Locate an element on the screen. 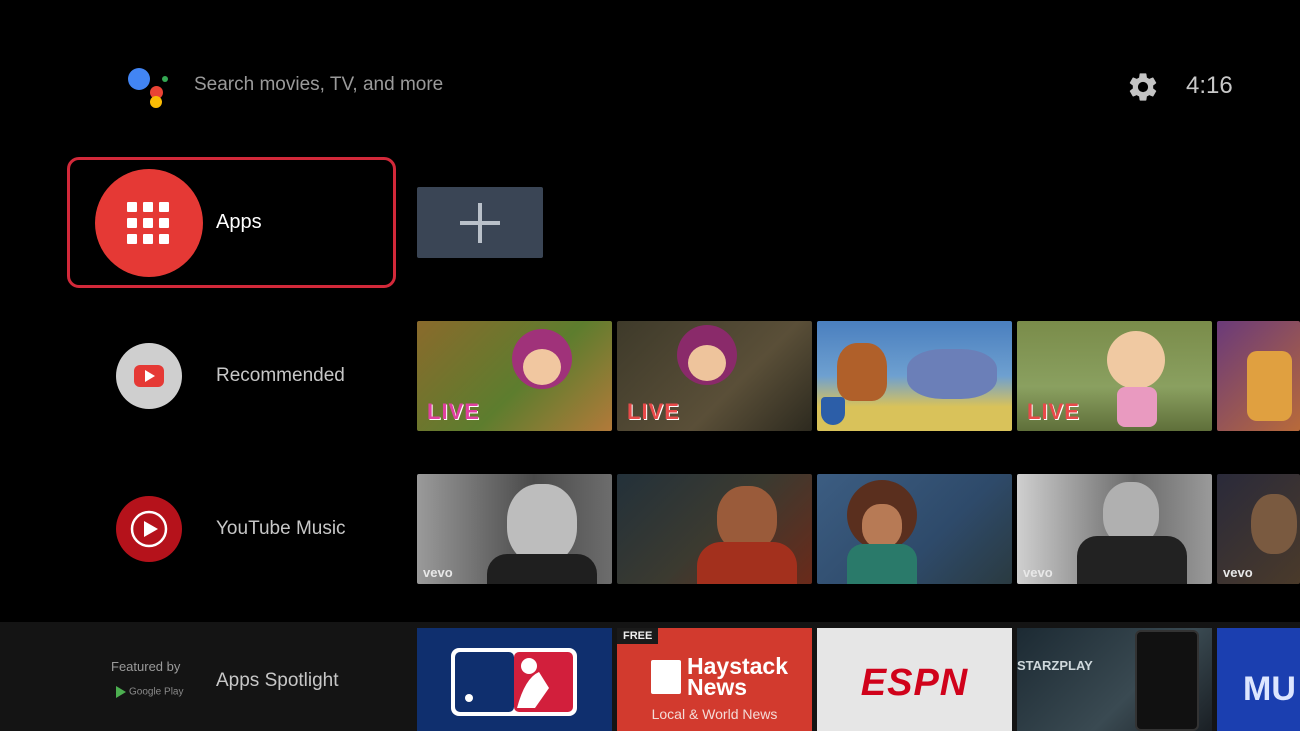 Image resolution: width=1300 pixels, height=731 pixels. add-app-button is located at coordinates (480, 222).